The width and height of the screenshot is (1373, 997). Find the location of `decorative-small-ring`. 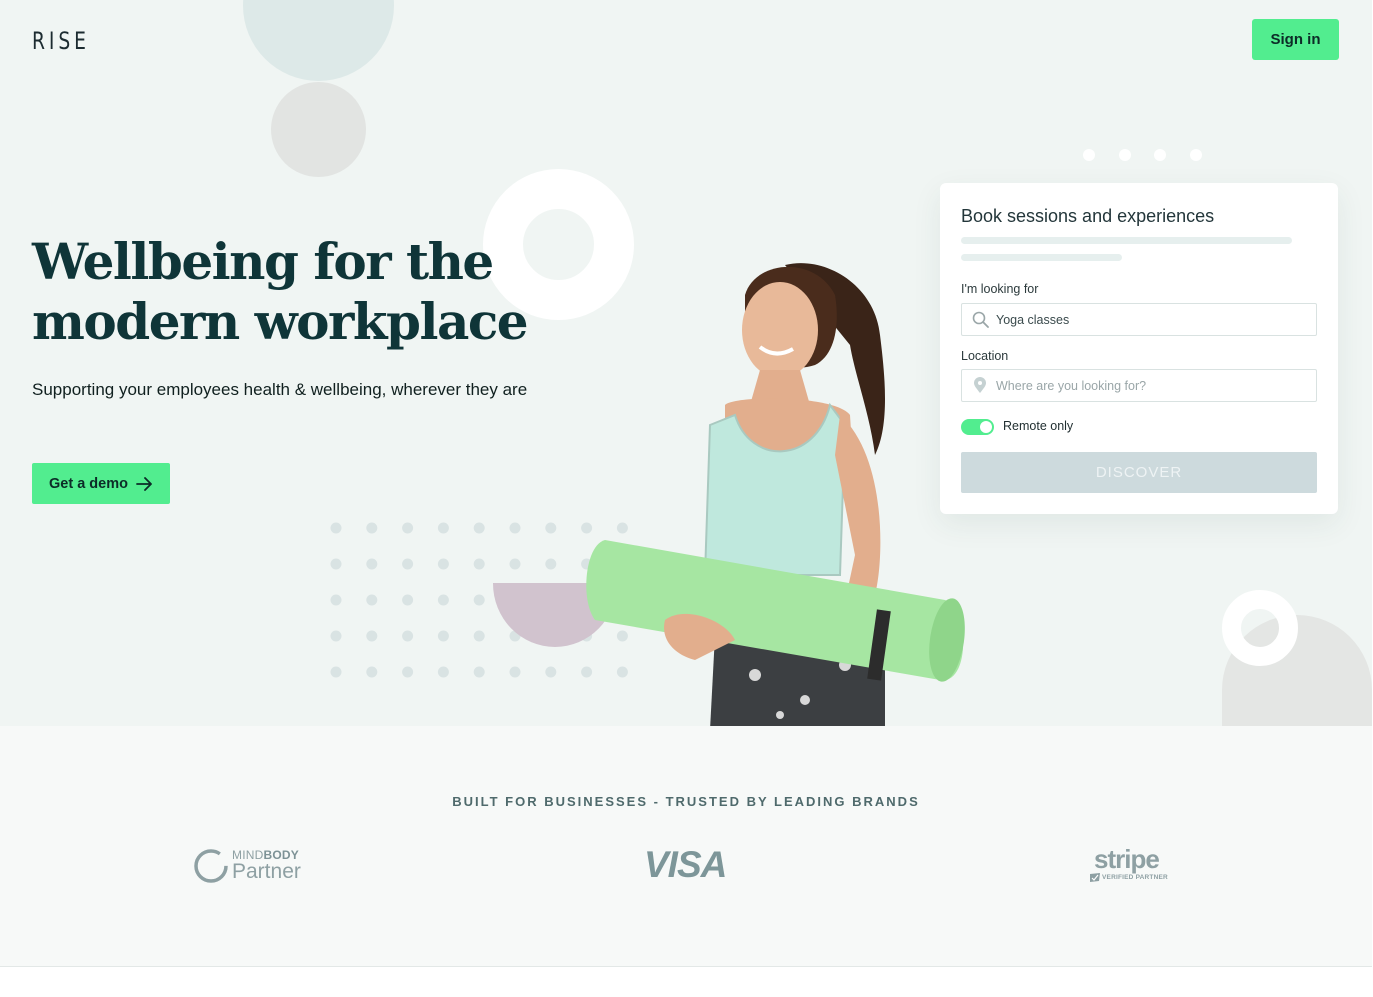

decorative-small-ring is located at coordinates (1260, 628).